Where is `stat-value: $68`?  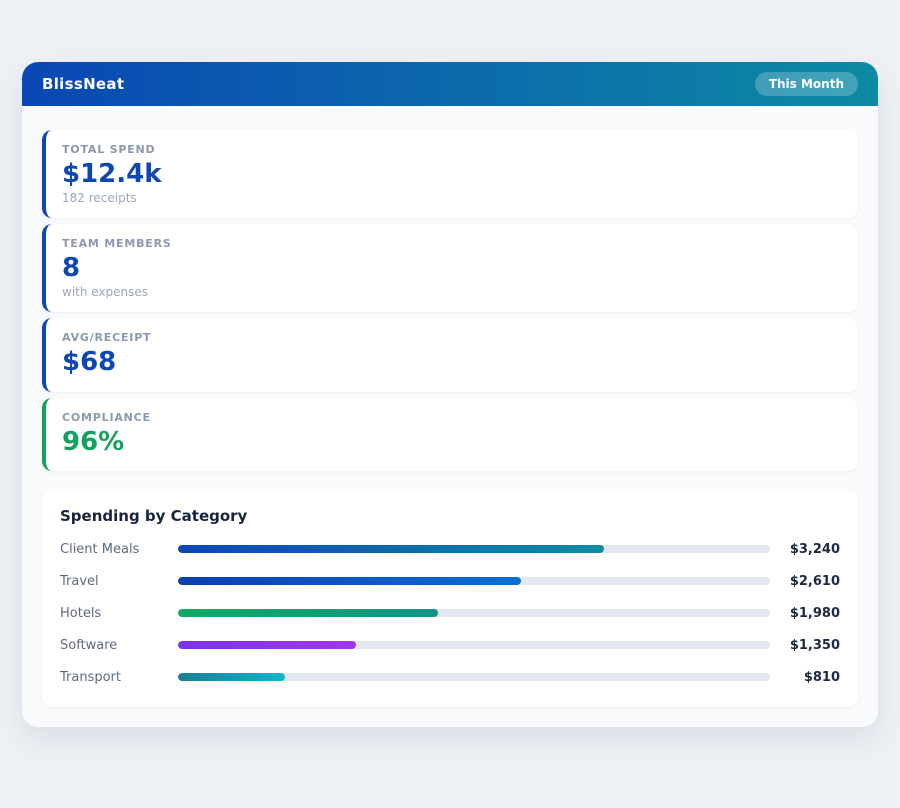 stat-value: $68 is located at coordinates (89, 362).